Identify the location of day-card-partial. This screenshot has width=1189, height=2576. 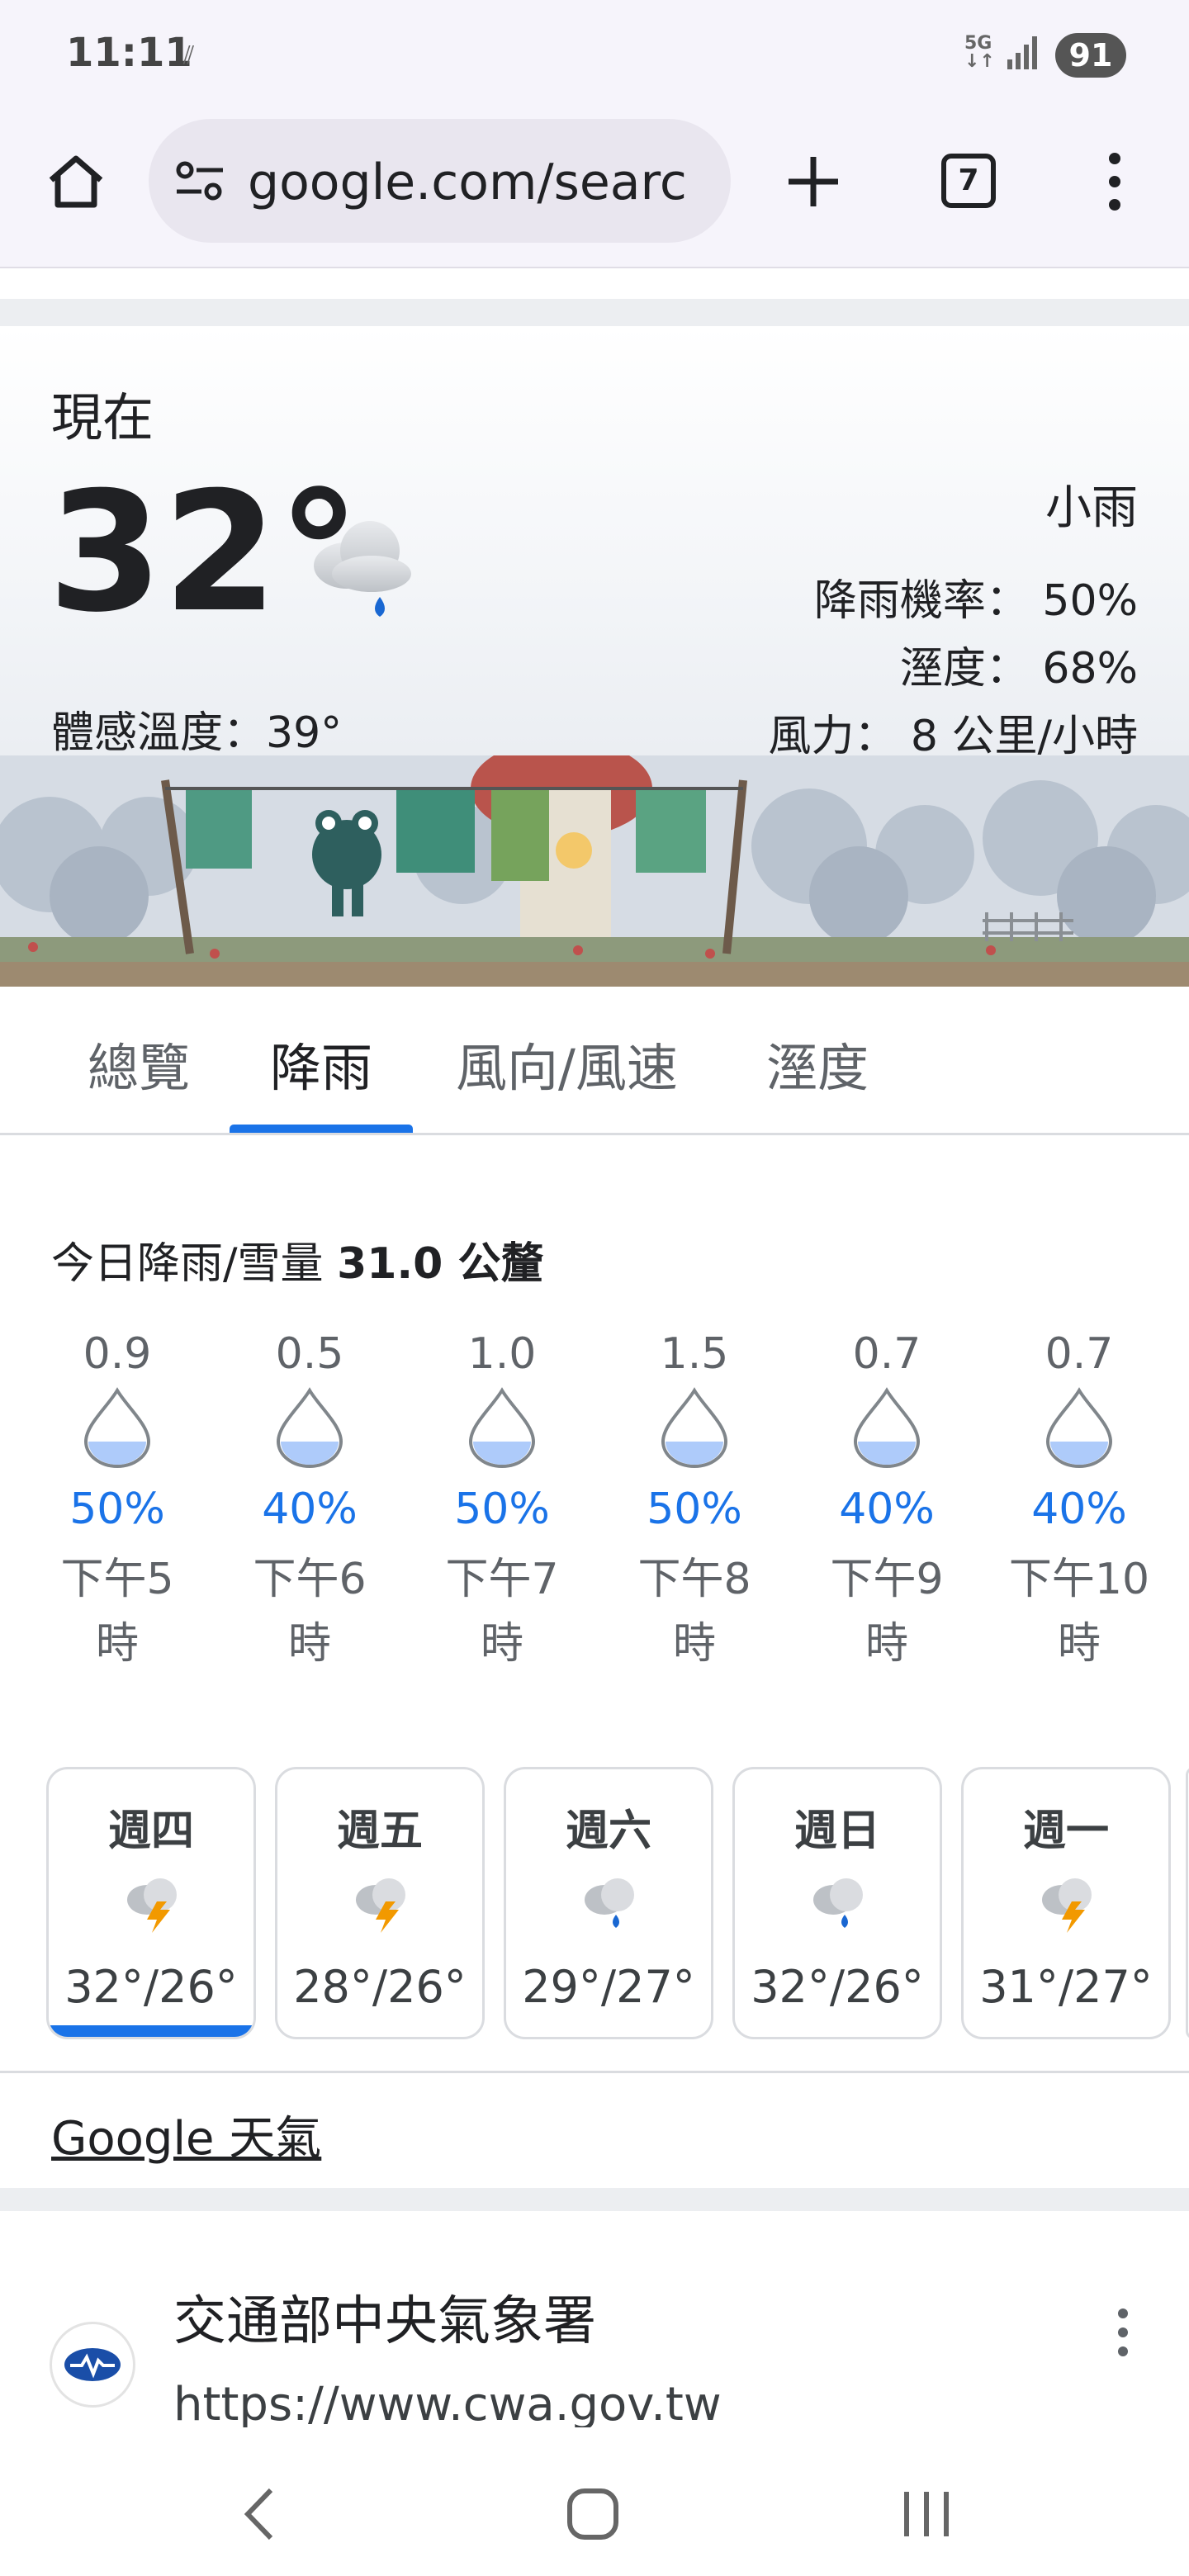
(1187, 1903).